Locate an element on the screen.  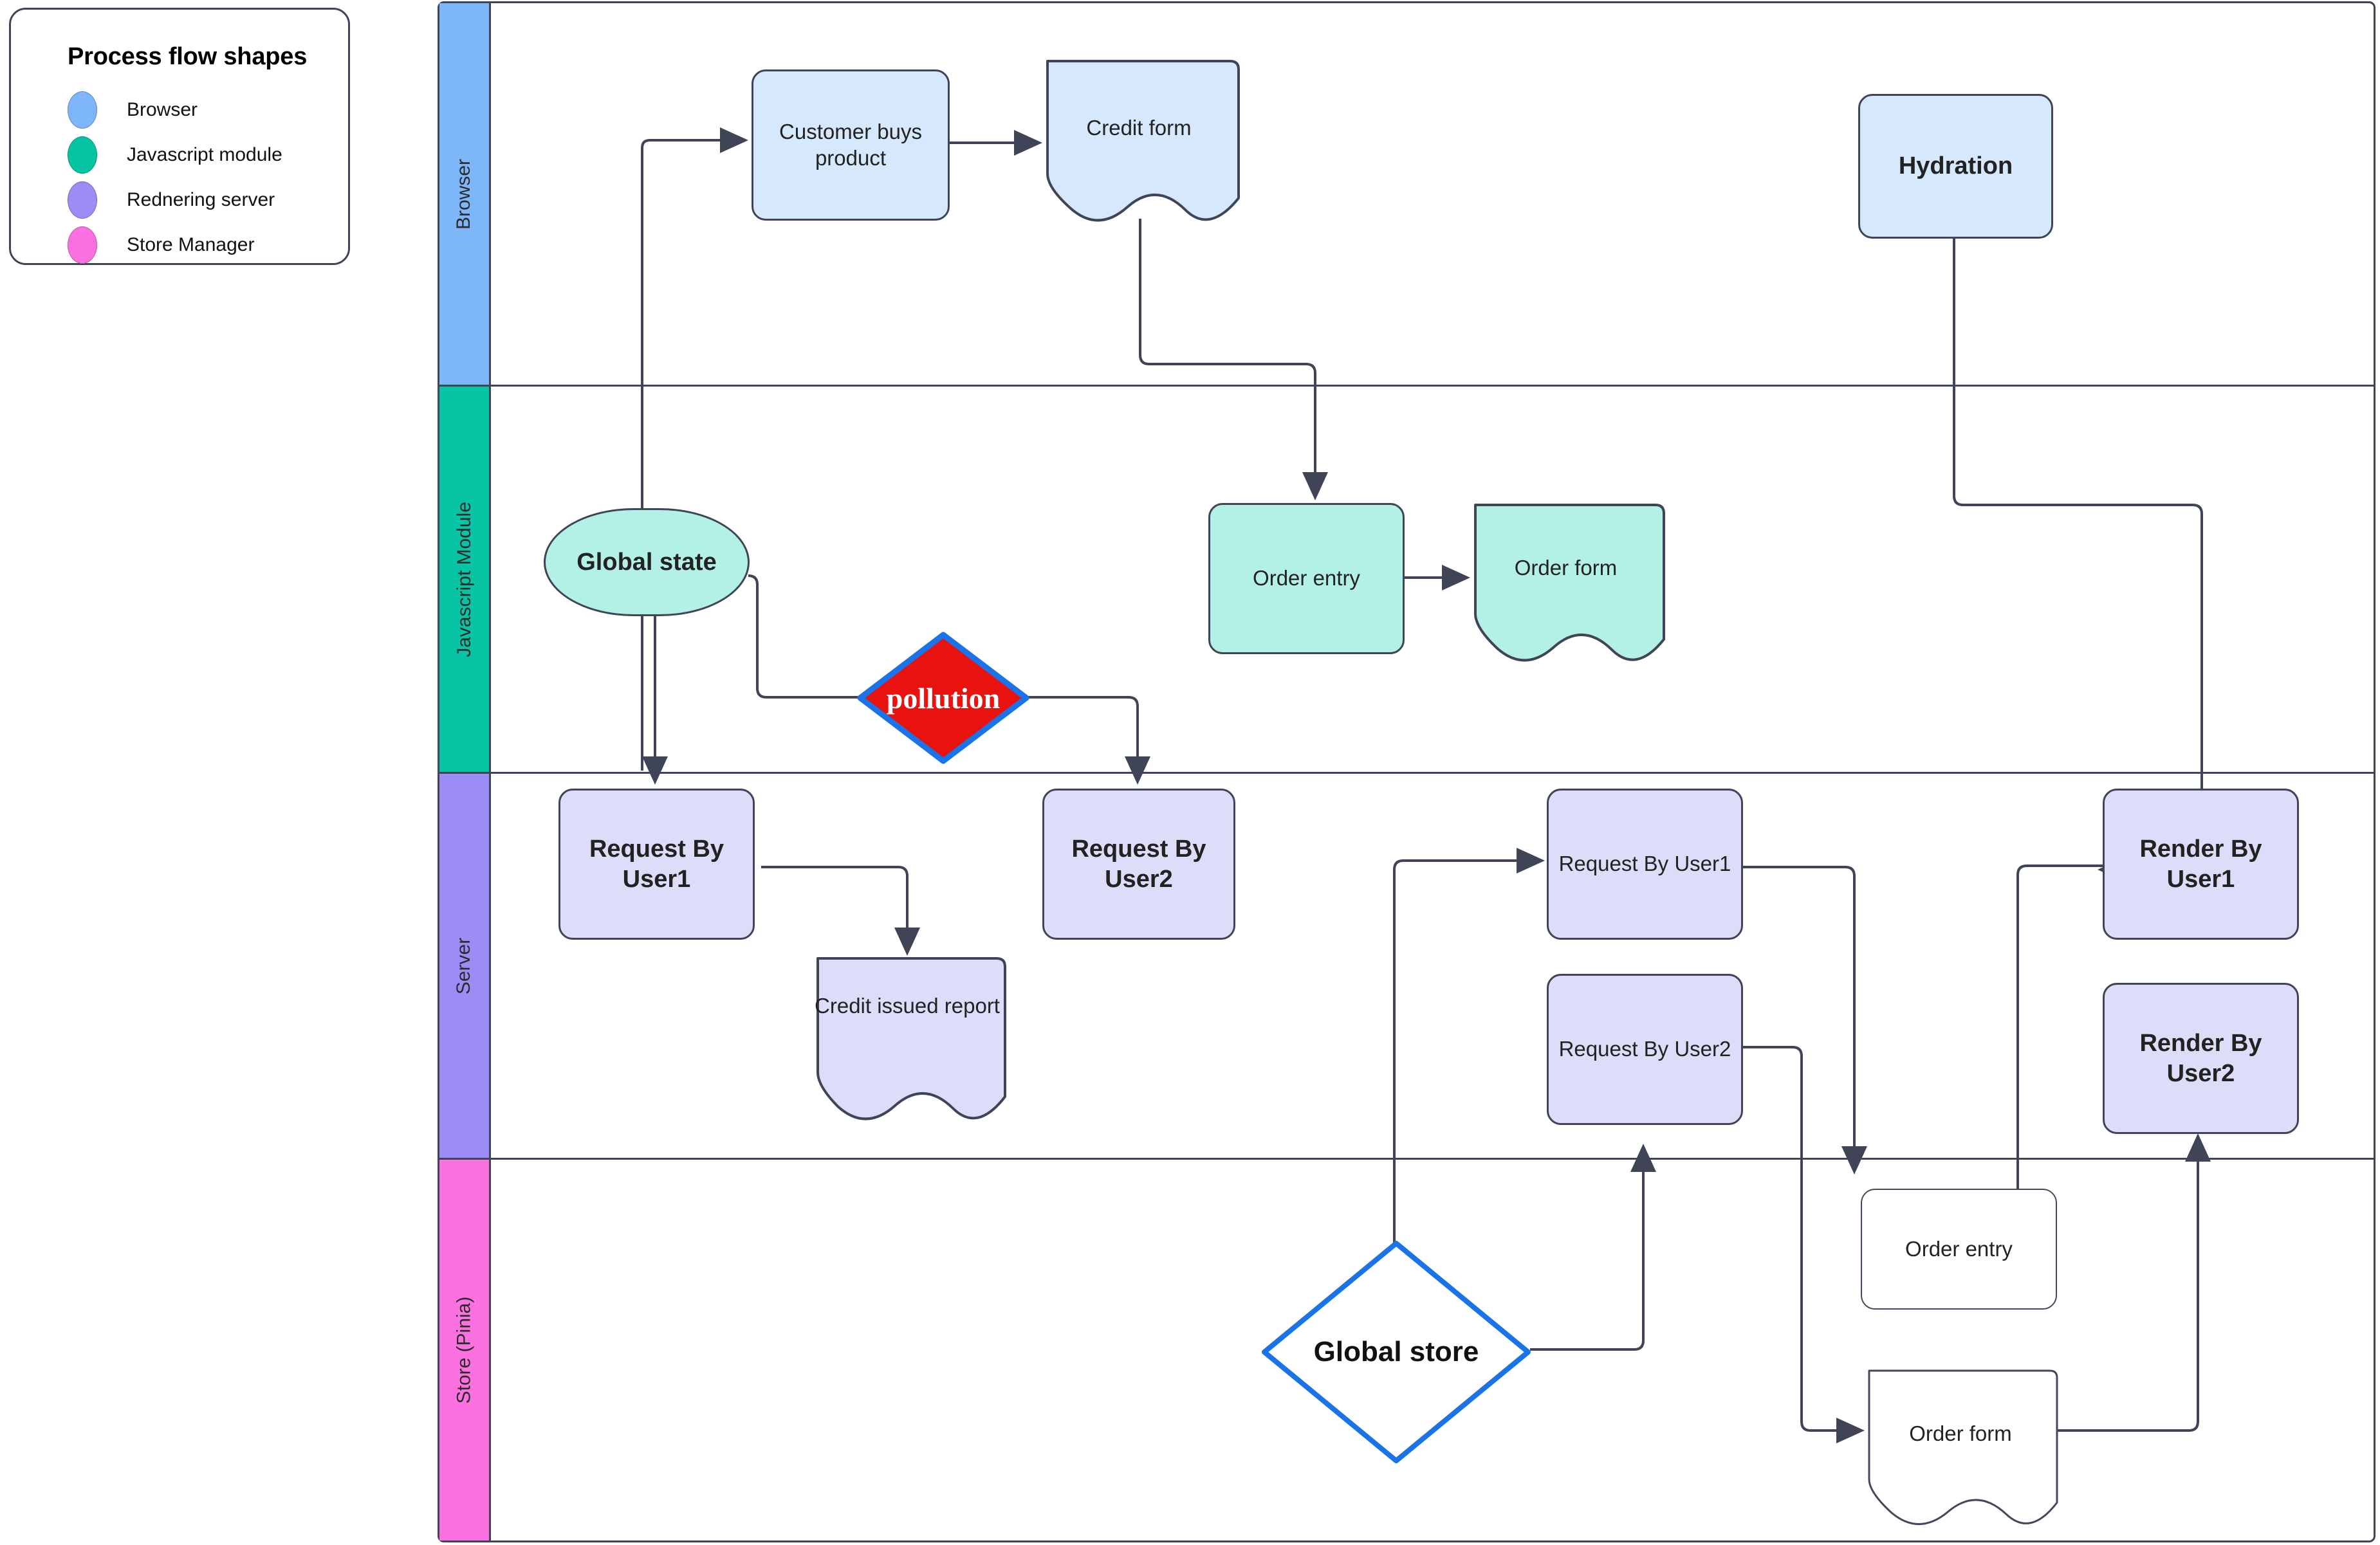
node-order-entry-store: Order entry is located at coordinates (1959, 1249).